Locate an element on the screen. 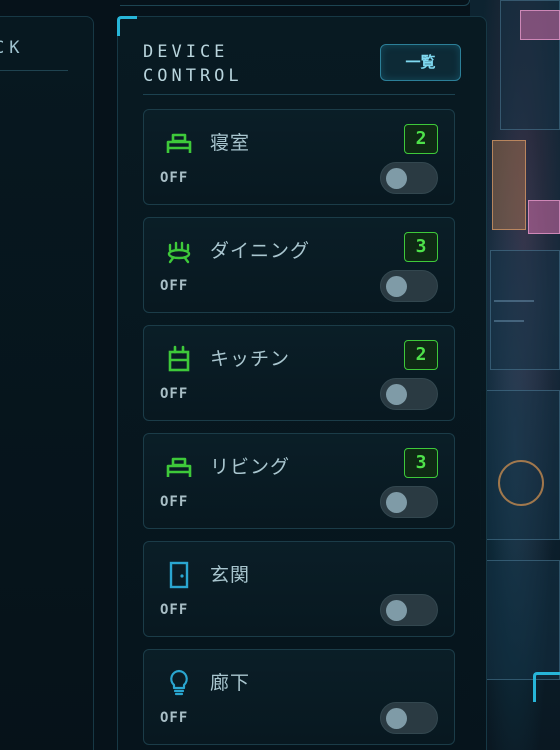 The height and width of the screenshot is (750, 560). room-name: キッチン is located at coordinates (250, 359).